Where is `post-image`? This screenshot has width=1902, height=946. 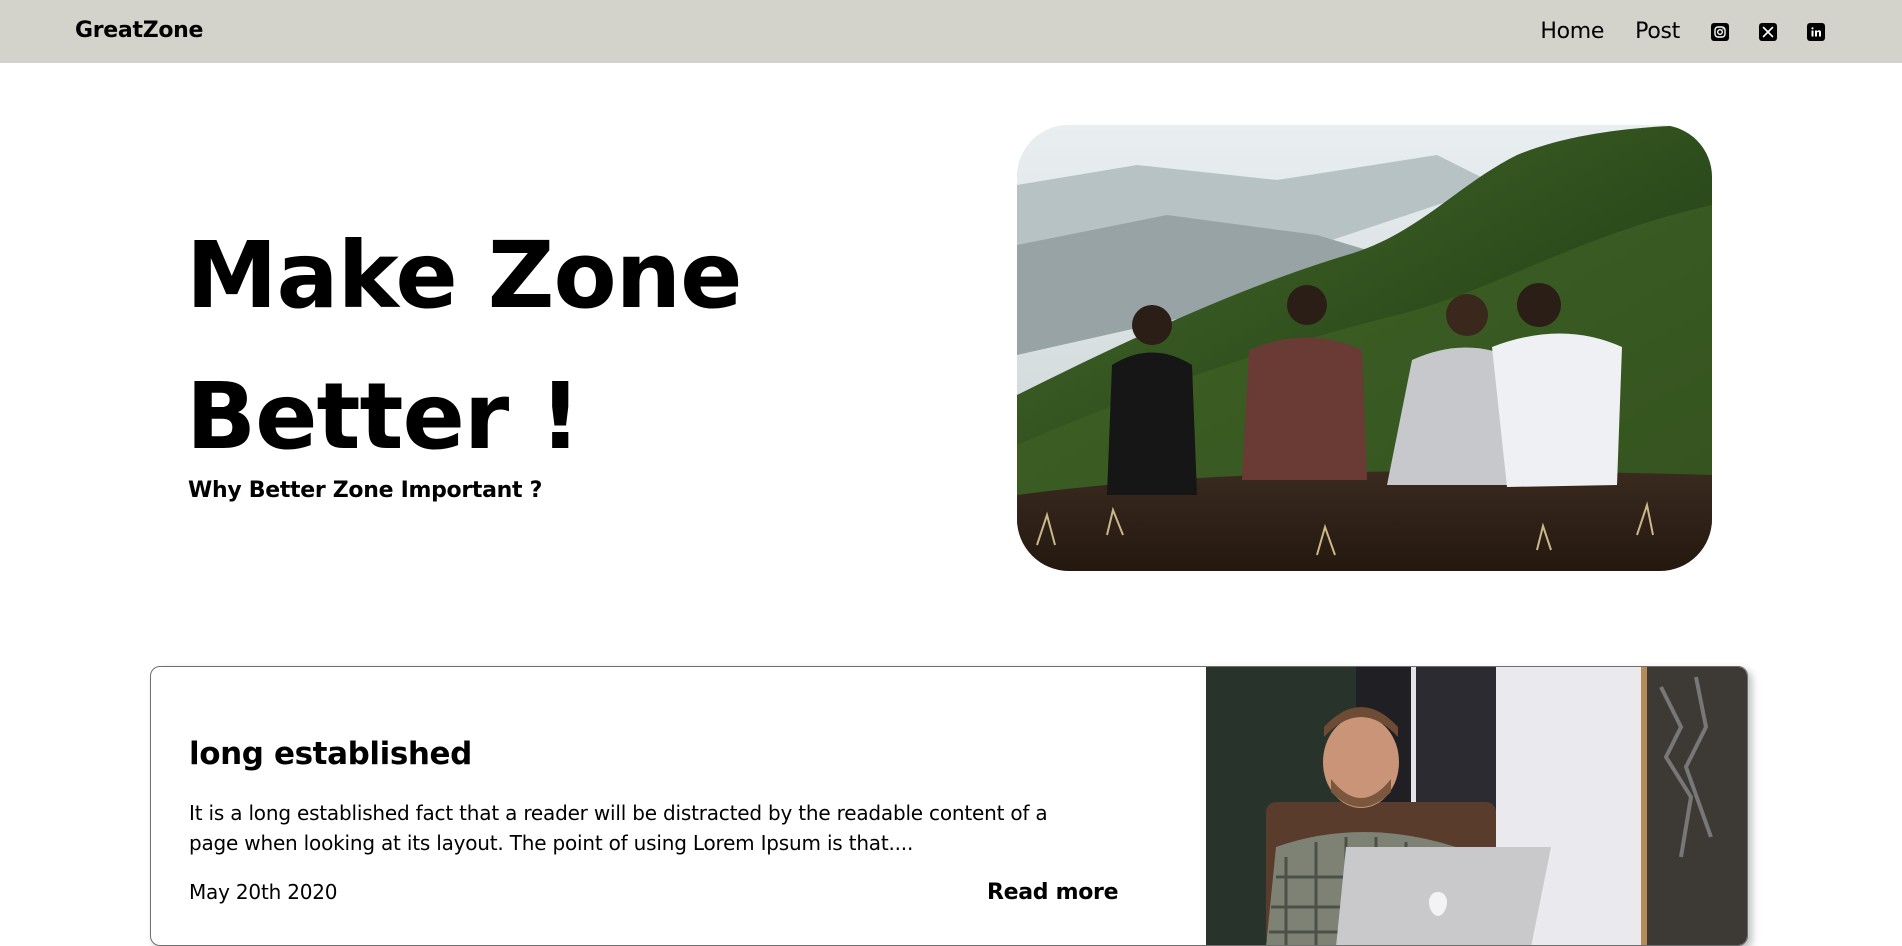 post-image is located at coordinates (1476, 806).